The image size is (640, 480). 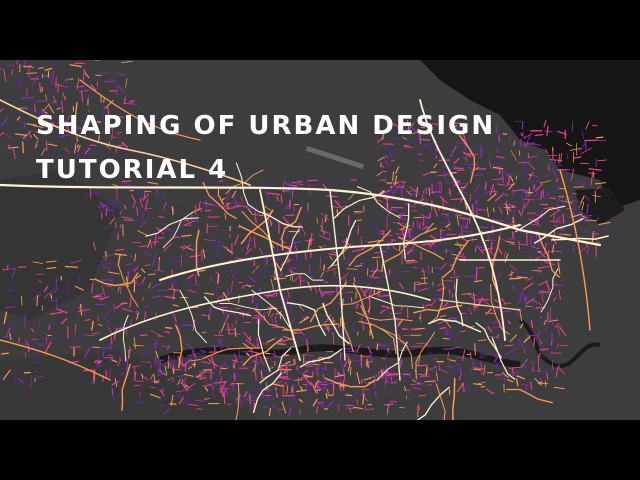 I want to click on letterbox-top, so click(x=320, y=30).